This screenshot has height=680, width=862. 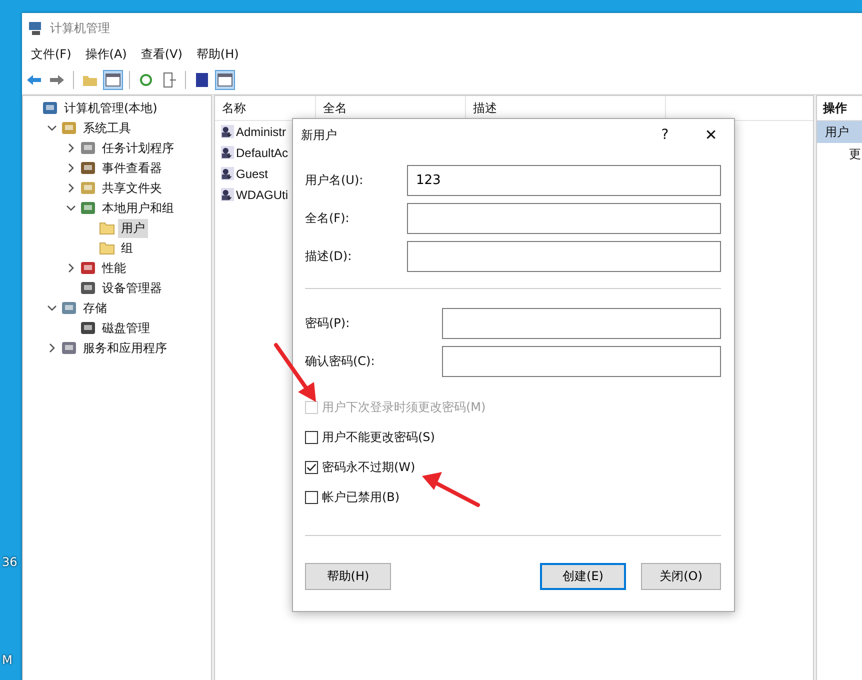 I want to click on dialog-button: 关闭(O), so click(x=681, y=576).